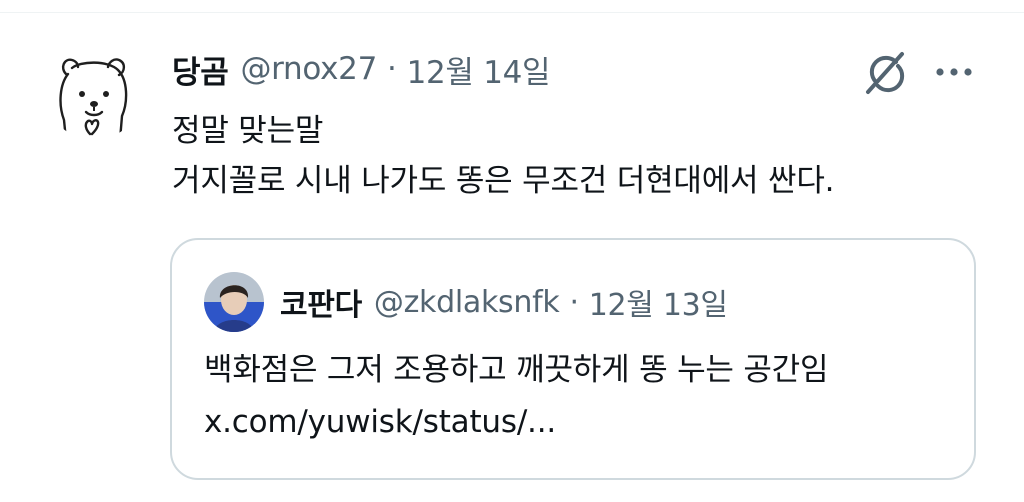 Image resolution: width=1024 pixels, height=502 pixels. I want to click on post-text-line-1: 정말 맞는말, so click(248, 131).